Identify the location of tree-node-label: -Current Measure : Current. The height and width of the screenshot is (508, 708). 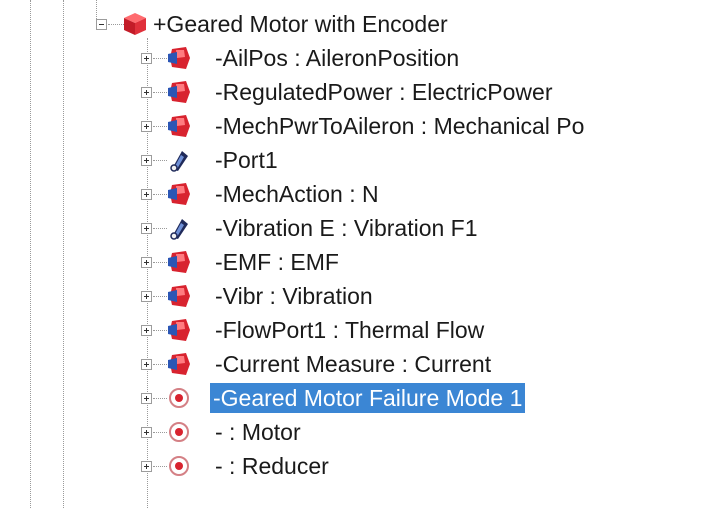
(353, 364).